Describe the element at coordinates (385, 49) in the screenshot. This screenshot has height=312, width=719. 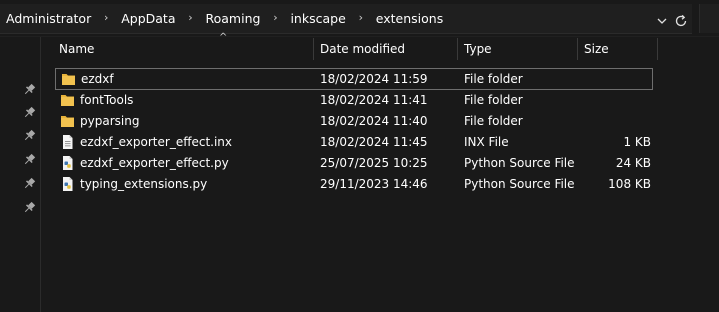
I see `column-header-date-modified: Date modified` at that location.